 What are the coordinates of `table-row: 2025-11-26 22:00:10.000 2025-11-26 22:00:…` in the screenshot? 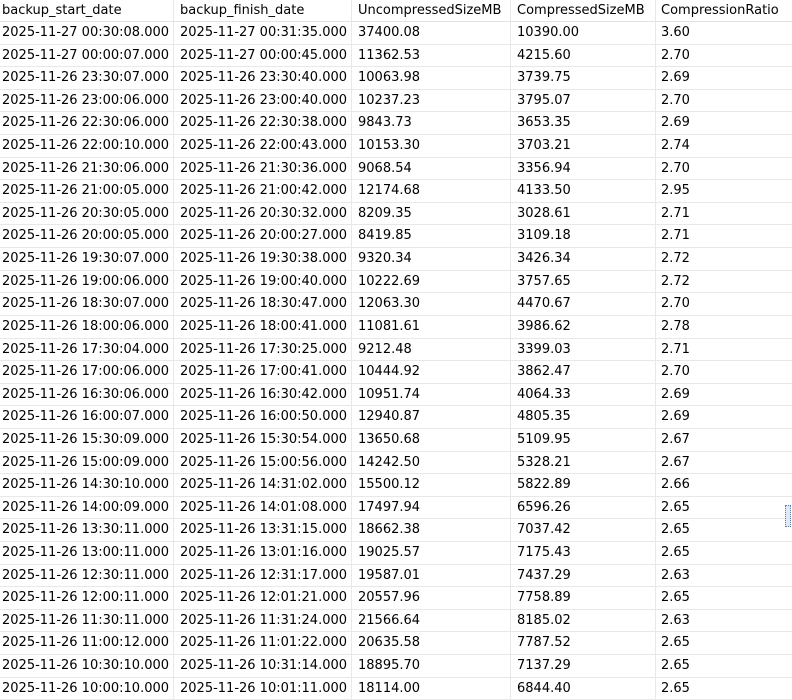 It's located at (396, 146).